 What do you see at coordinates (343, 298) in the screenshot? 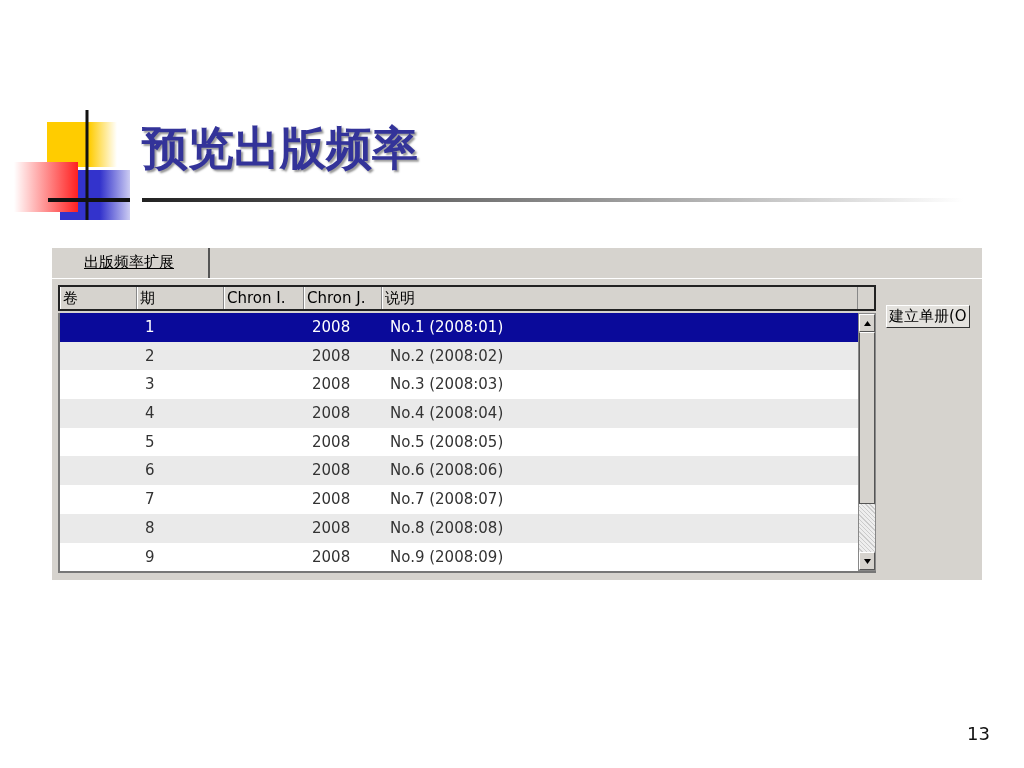
I see `column-header: Chron J.` at bounding box center [343, 298].